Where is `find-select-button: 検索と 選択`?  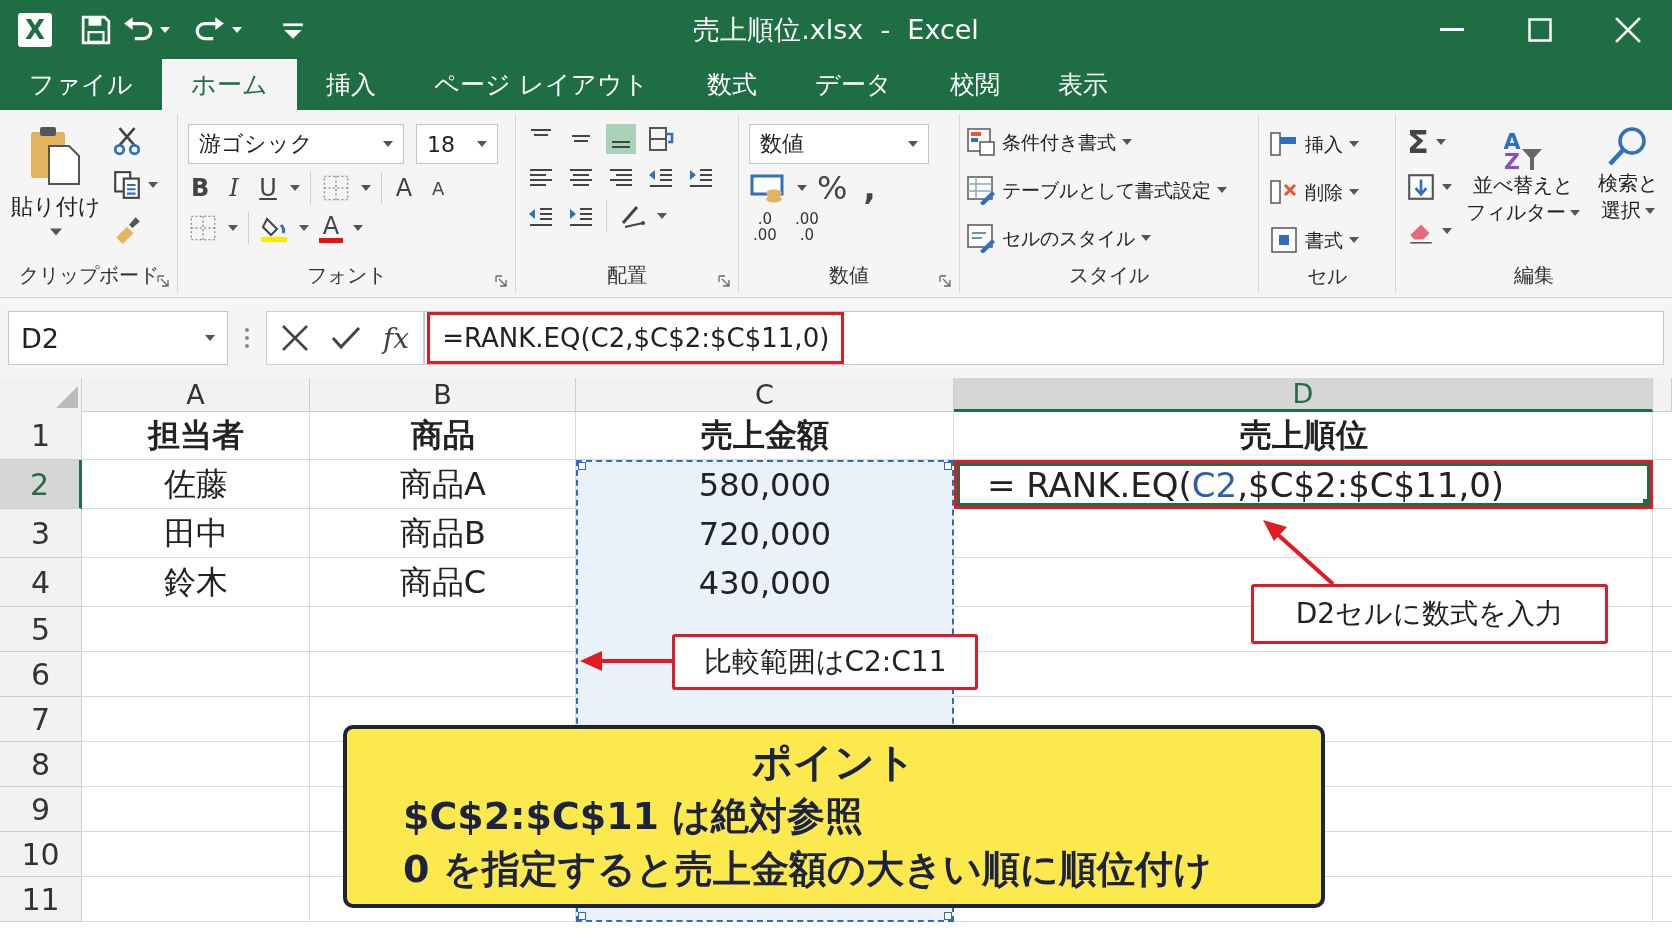 find-select-button: 検索と 選択 is located at coordinates (1628, 190).